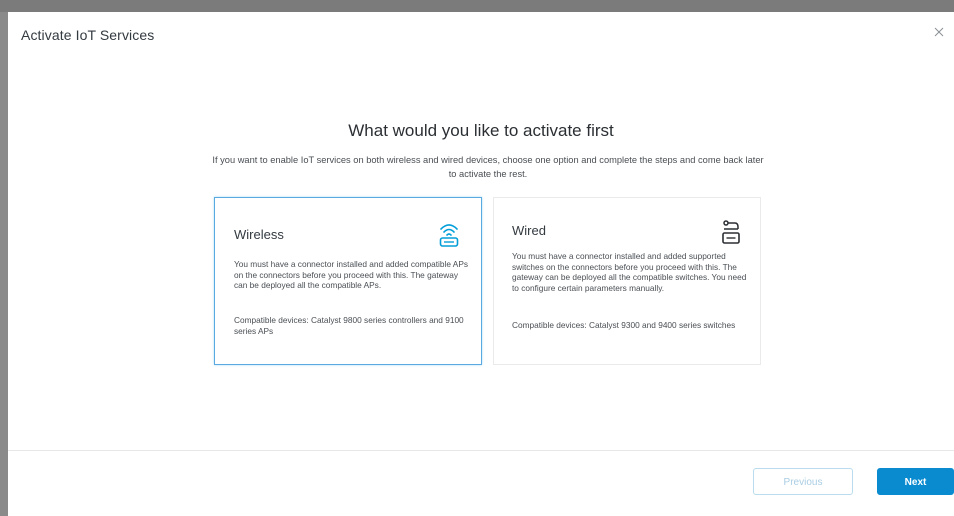 This screenshot has height=516, width=954. I want to click on modal-header: Activate IoT Services, so click(481, 34).